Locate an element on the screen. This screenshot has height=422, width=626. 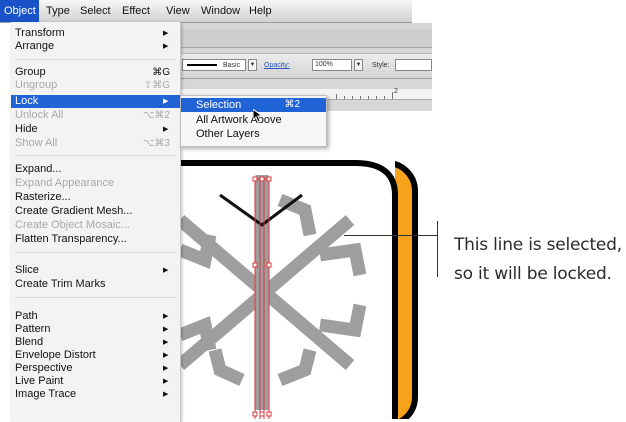
menu-item-live-paint: Live Paint ▶ is located at coordinates (95, 381).